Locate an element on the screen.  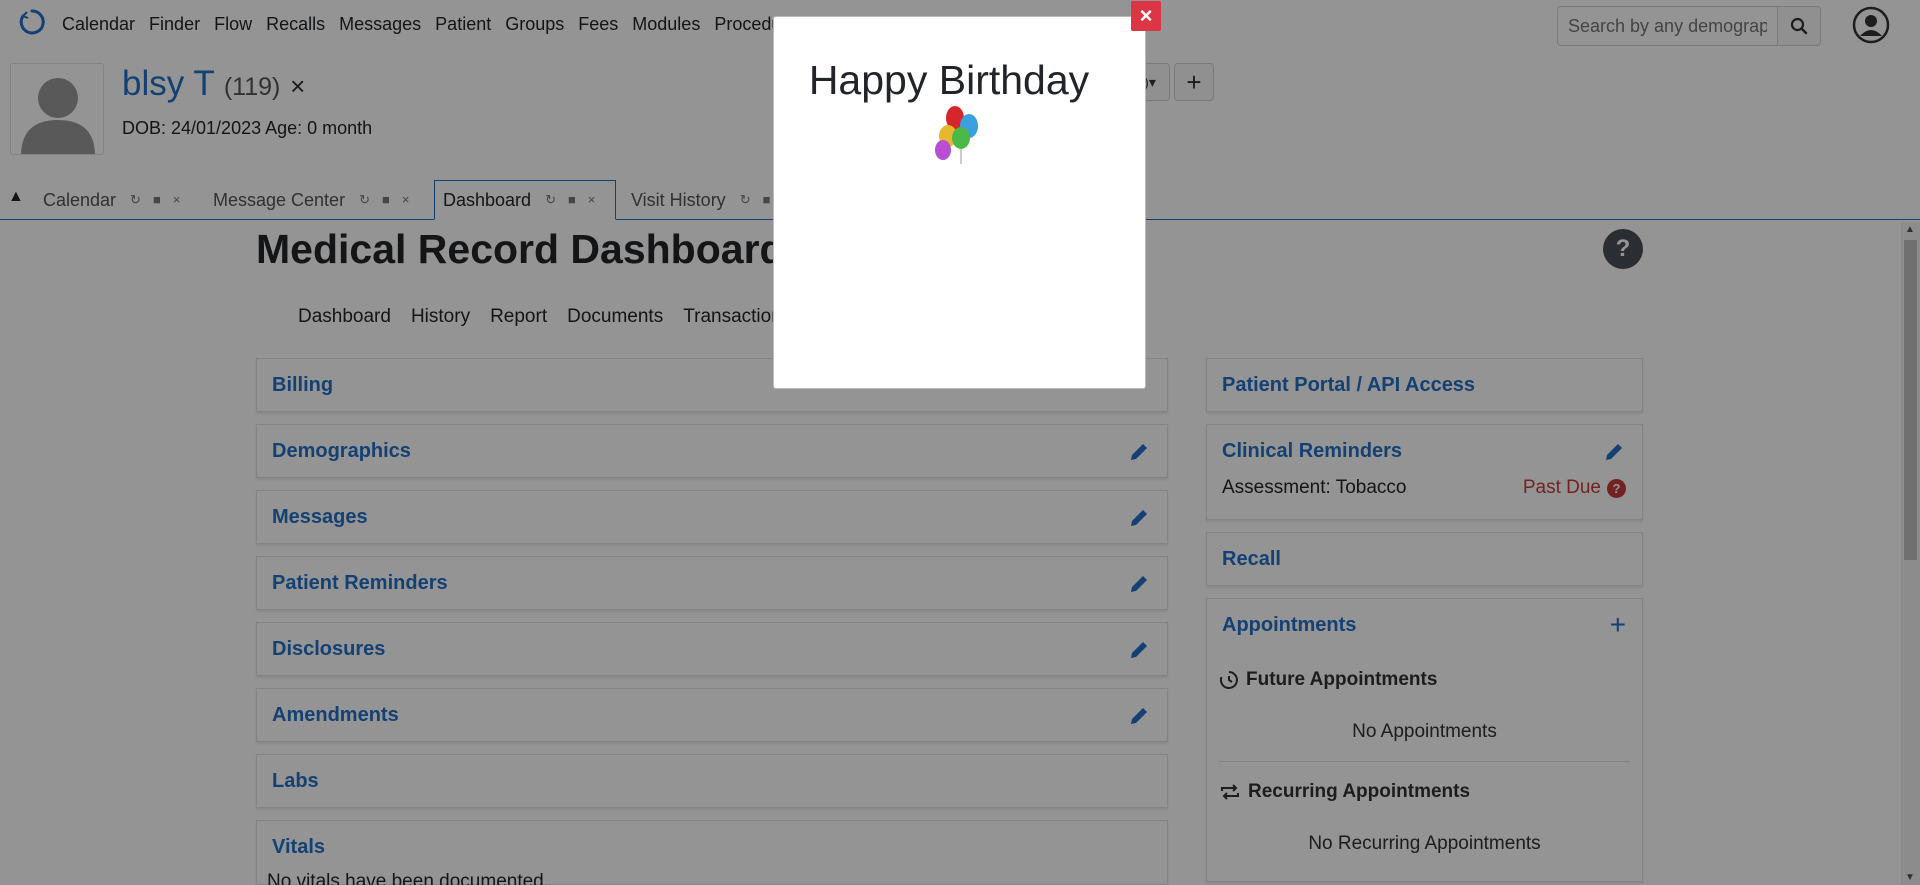
balloons-icon is located at coordinates (956, 135).